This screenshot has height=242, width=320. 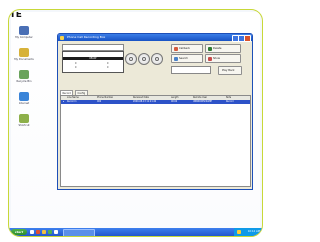 I want to click on search-records-button: Search, so click(x=187, y=58).